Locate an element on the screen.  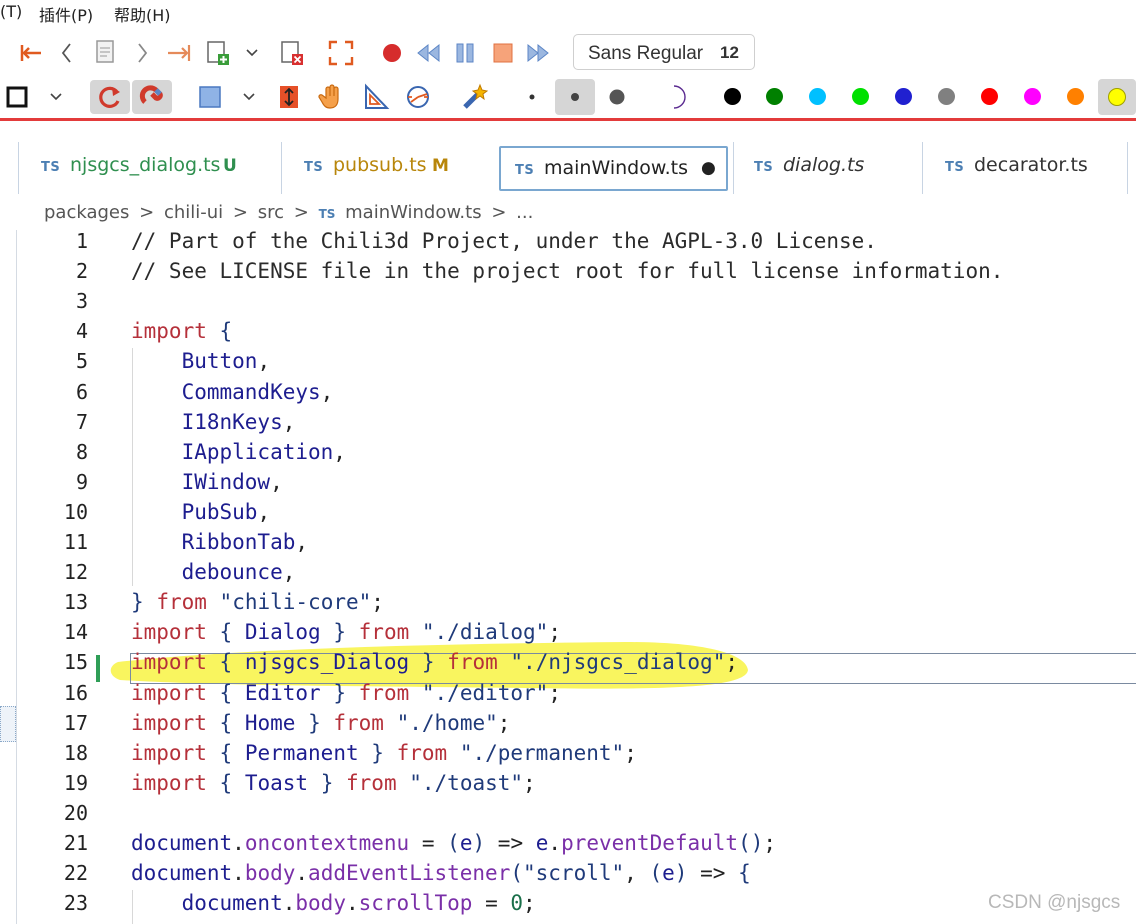
fast-forward-icon is located at coordinates (538, 53).